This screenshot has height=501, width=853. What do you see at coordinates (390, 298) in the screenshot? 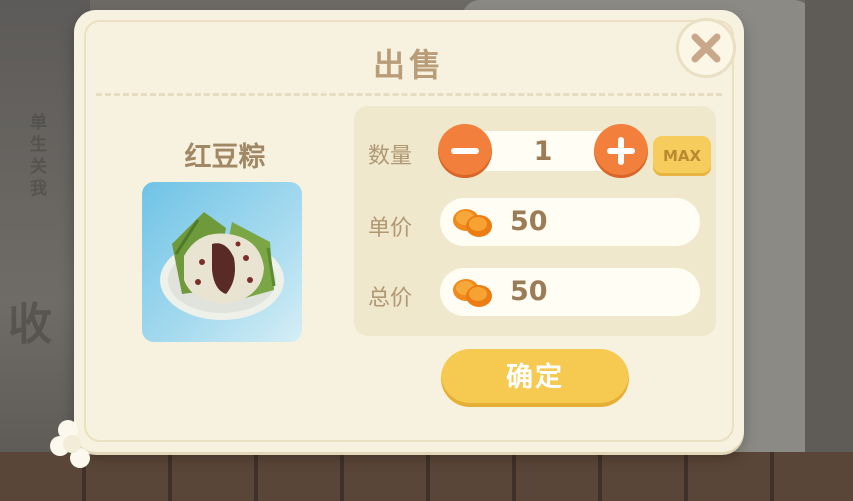
I see `total-price-label: 总价` at bounding box center [390, 298].